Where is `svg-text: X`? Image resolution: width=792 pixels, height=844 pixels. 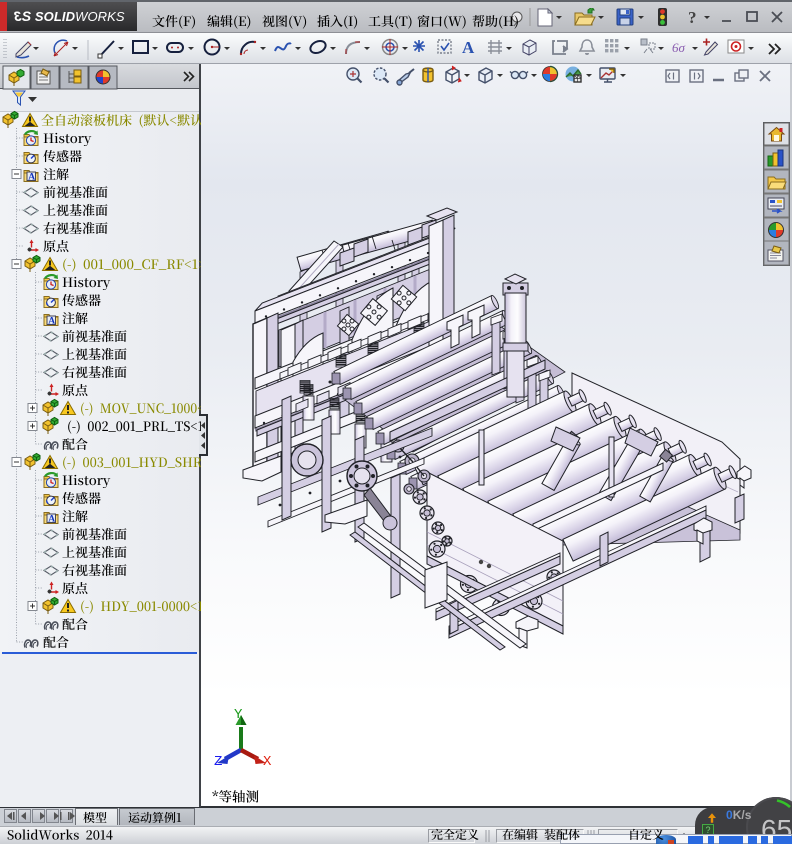
svg-text: X is located at coordinates (267, 762).